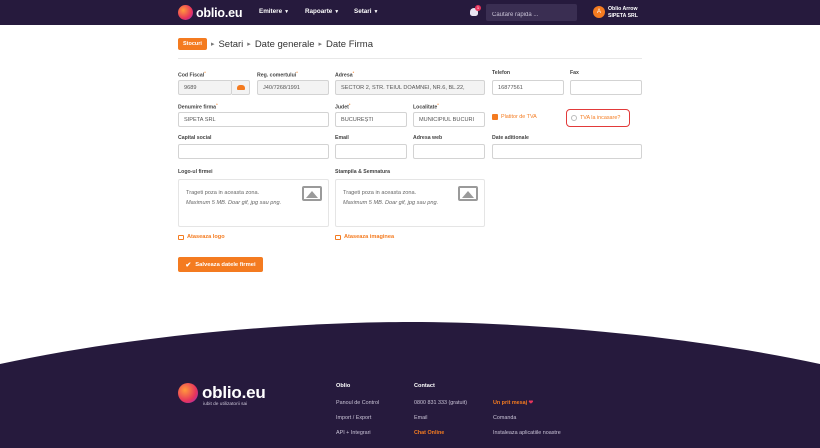 Image resolution: width=820 pixels, height=448 pixels. What do you see at coordinates (410, 58) in the screenshot?
I see `divider` at bounding box center [410, 58].